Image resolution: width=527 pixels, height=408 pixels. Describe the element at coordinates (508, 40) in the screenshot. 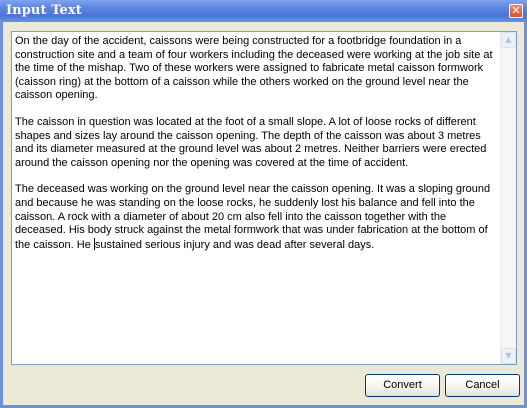

I see `scroll-up-icon: ▲` at that location.